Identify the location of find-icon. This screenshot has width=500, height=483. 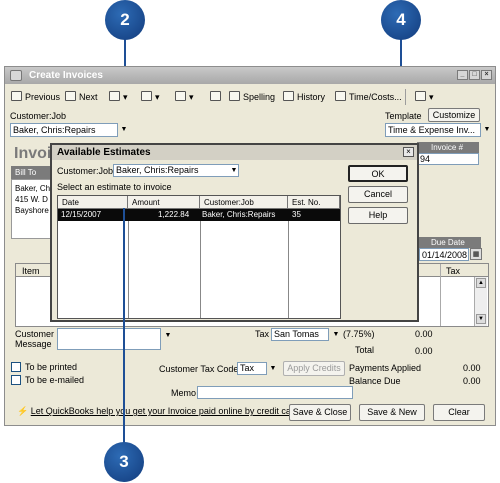
(215, 96).